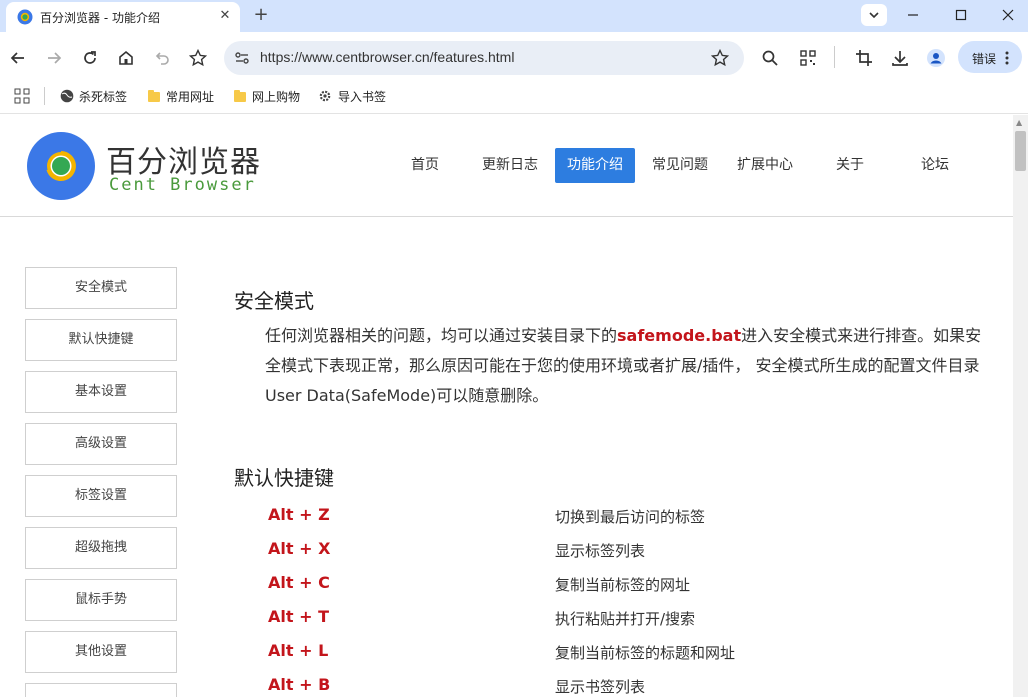 The height and width of the screenshot is (697, 1028). I want to click on sidebar-item-safe-mode: 安全模式, so click(101, 288).